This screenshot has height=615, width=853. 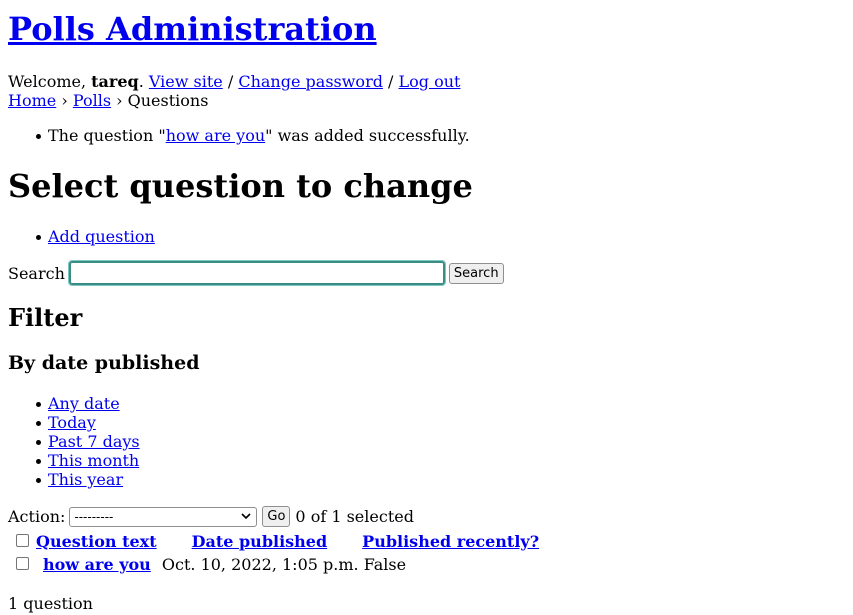 I want to click on go-button: Go, so click(x=276, y=516).